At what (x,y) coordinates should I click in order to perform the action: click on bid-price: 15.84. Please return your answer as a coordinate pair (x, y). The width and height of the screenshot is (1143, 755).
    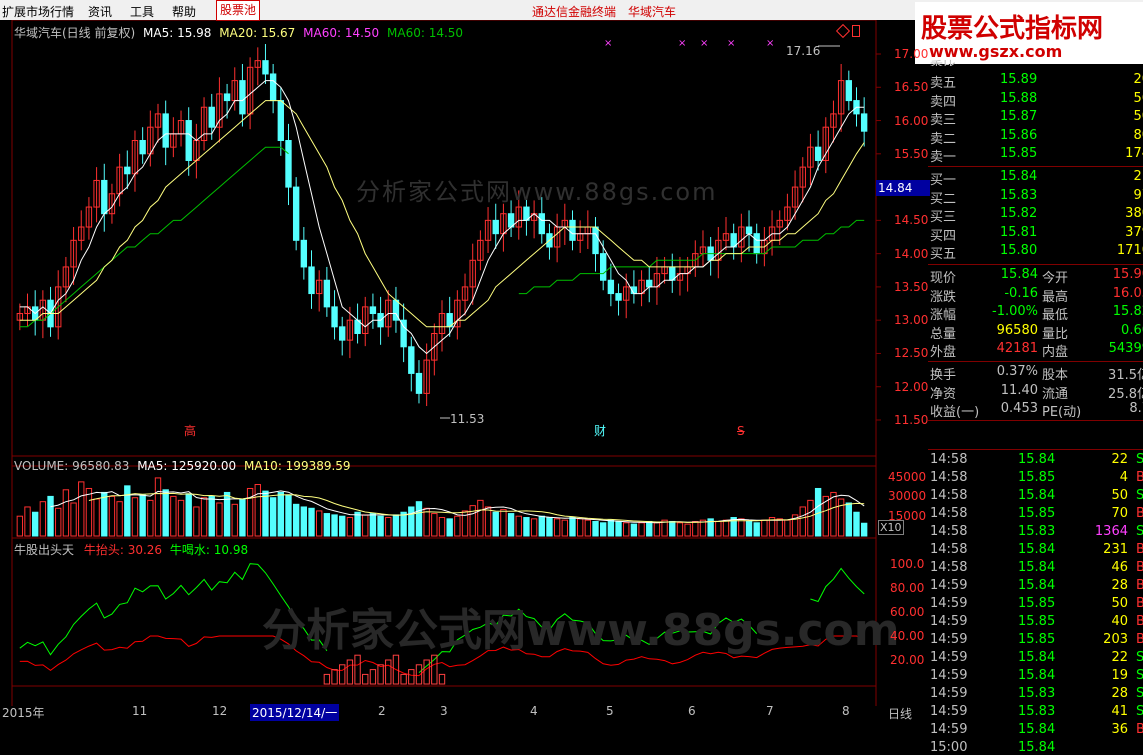
    Looking at the image, I should click on (1019, 176).